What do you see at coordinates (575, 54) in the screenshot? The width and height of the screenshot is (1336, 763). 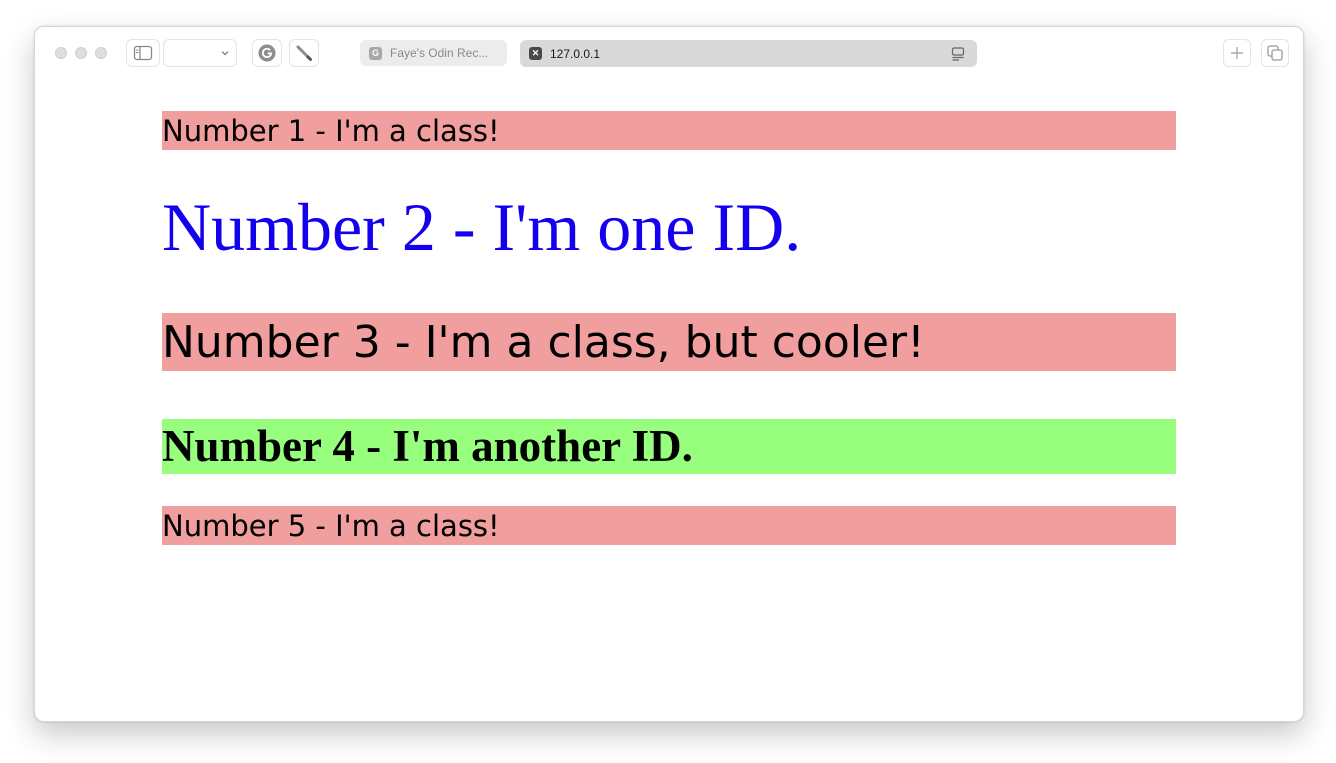 I see `address-bar-text: 127.0.0.1` at bounding box center [575, 54].